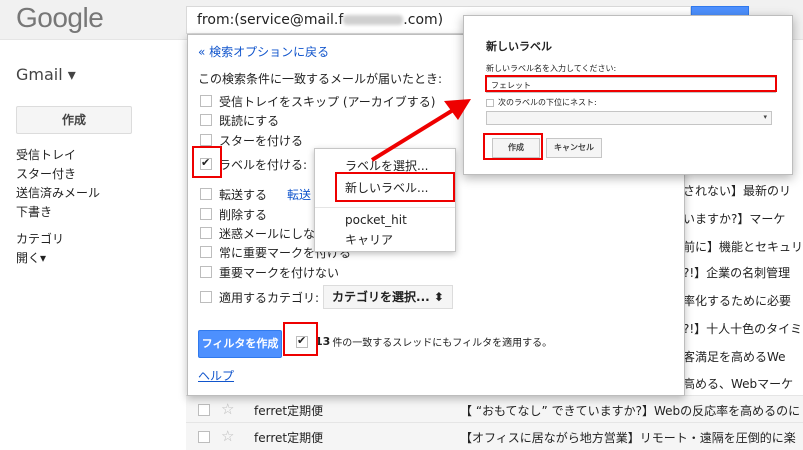 Image resolution: width=803 pixels, height=450 pixels. What do you see at coordinates (734, 356) in the screenshot?
I see `mail-snippet: 客満足を高めるWe` at bounding box center [734, 356].